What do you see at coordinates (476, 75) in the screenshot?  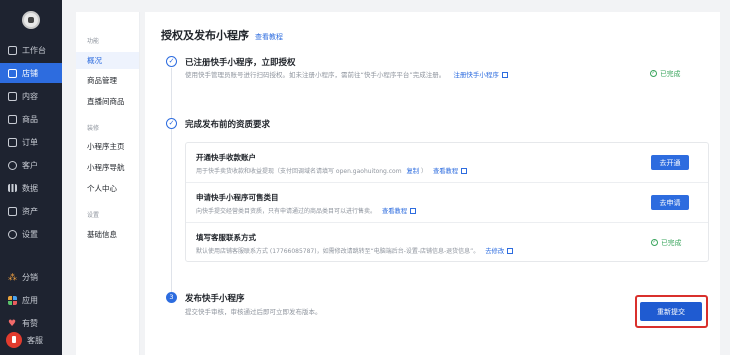 I see `register-mp-link-label: 注册快手小程序` at bounding box center [476, 75].